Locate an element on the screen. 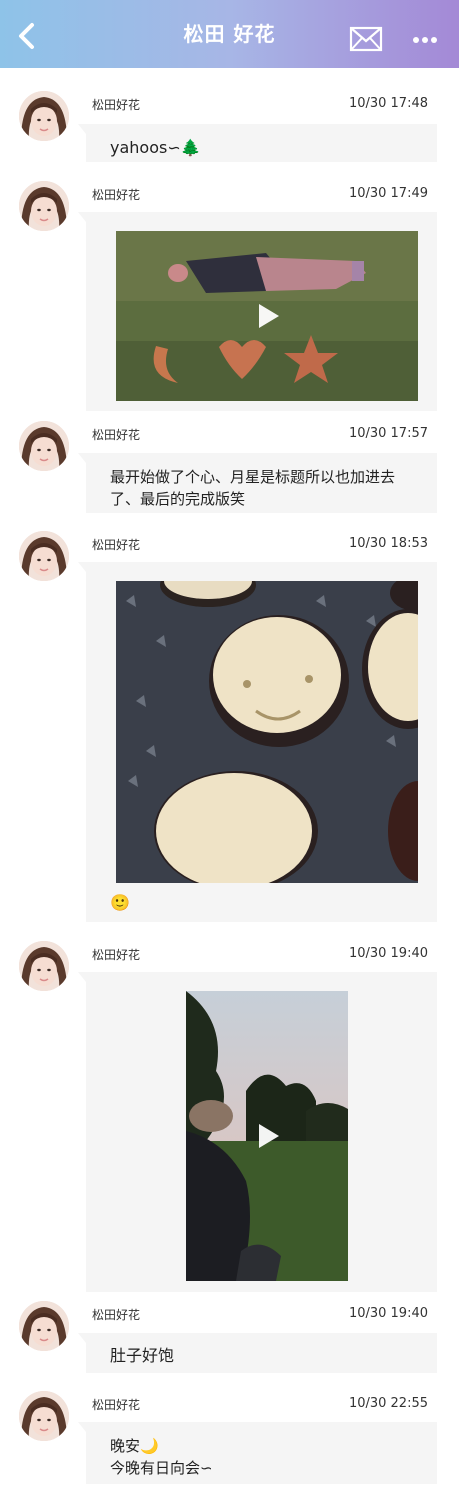 Image resolution: width=459 pixels, height=1500 pixels. message-bubble: 晚安🌙 今晚有日向会∽ is located at coordinates (257, 1453).